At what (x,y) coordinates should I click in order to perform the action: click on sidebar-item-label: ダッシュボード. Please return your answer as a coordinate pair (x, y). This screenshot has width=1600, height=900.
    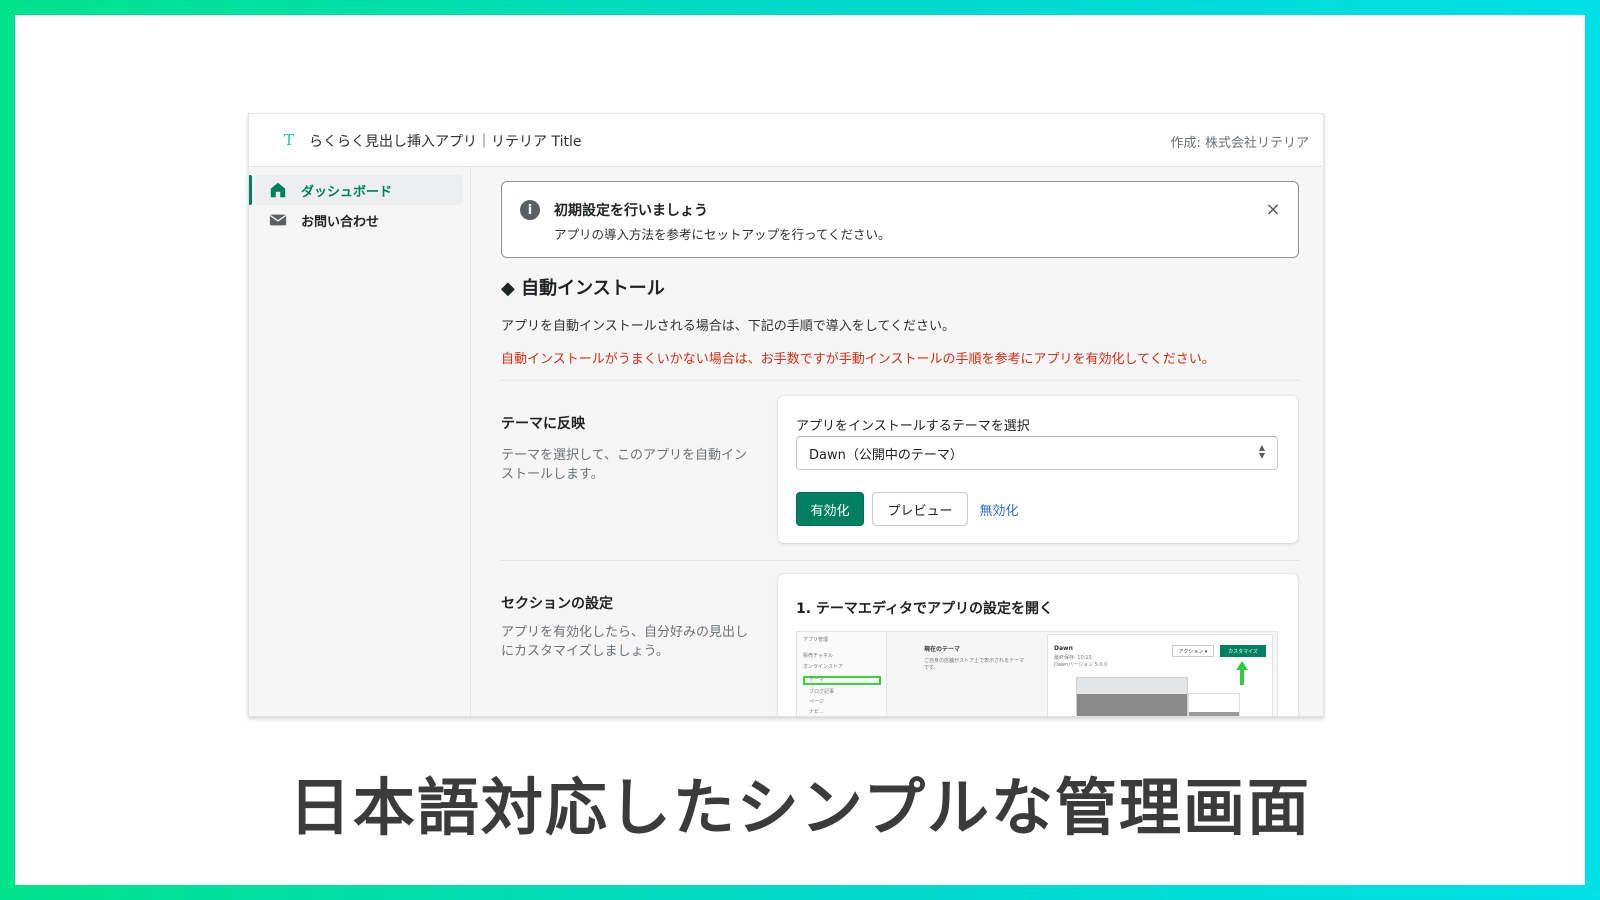
    Looking at the image, I should click on (347, 192).